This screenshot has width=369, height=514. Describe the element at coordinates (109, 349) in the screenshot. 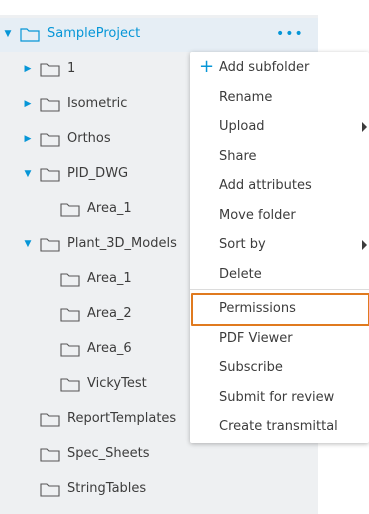

I see `folder-label: Area_6` at that location.